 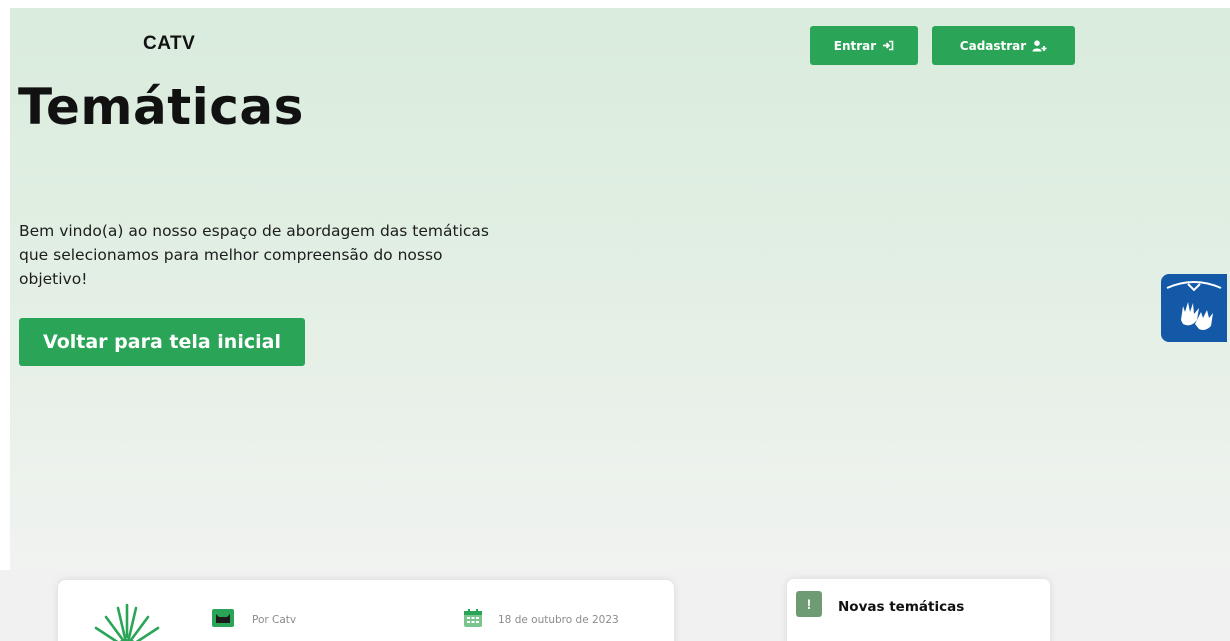 I want to click on user-plus-icon, so click(x=1039, y=45).